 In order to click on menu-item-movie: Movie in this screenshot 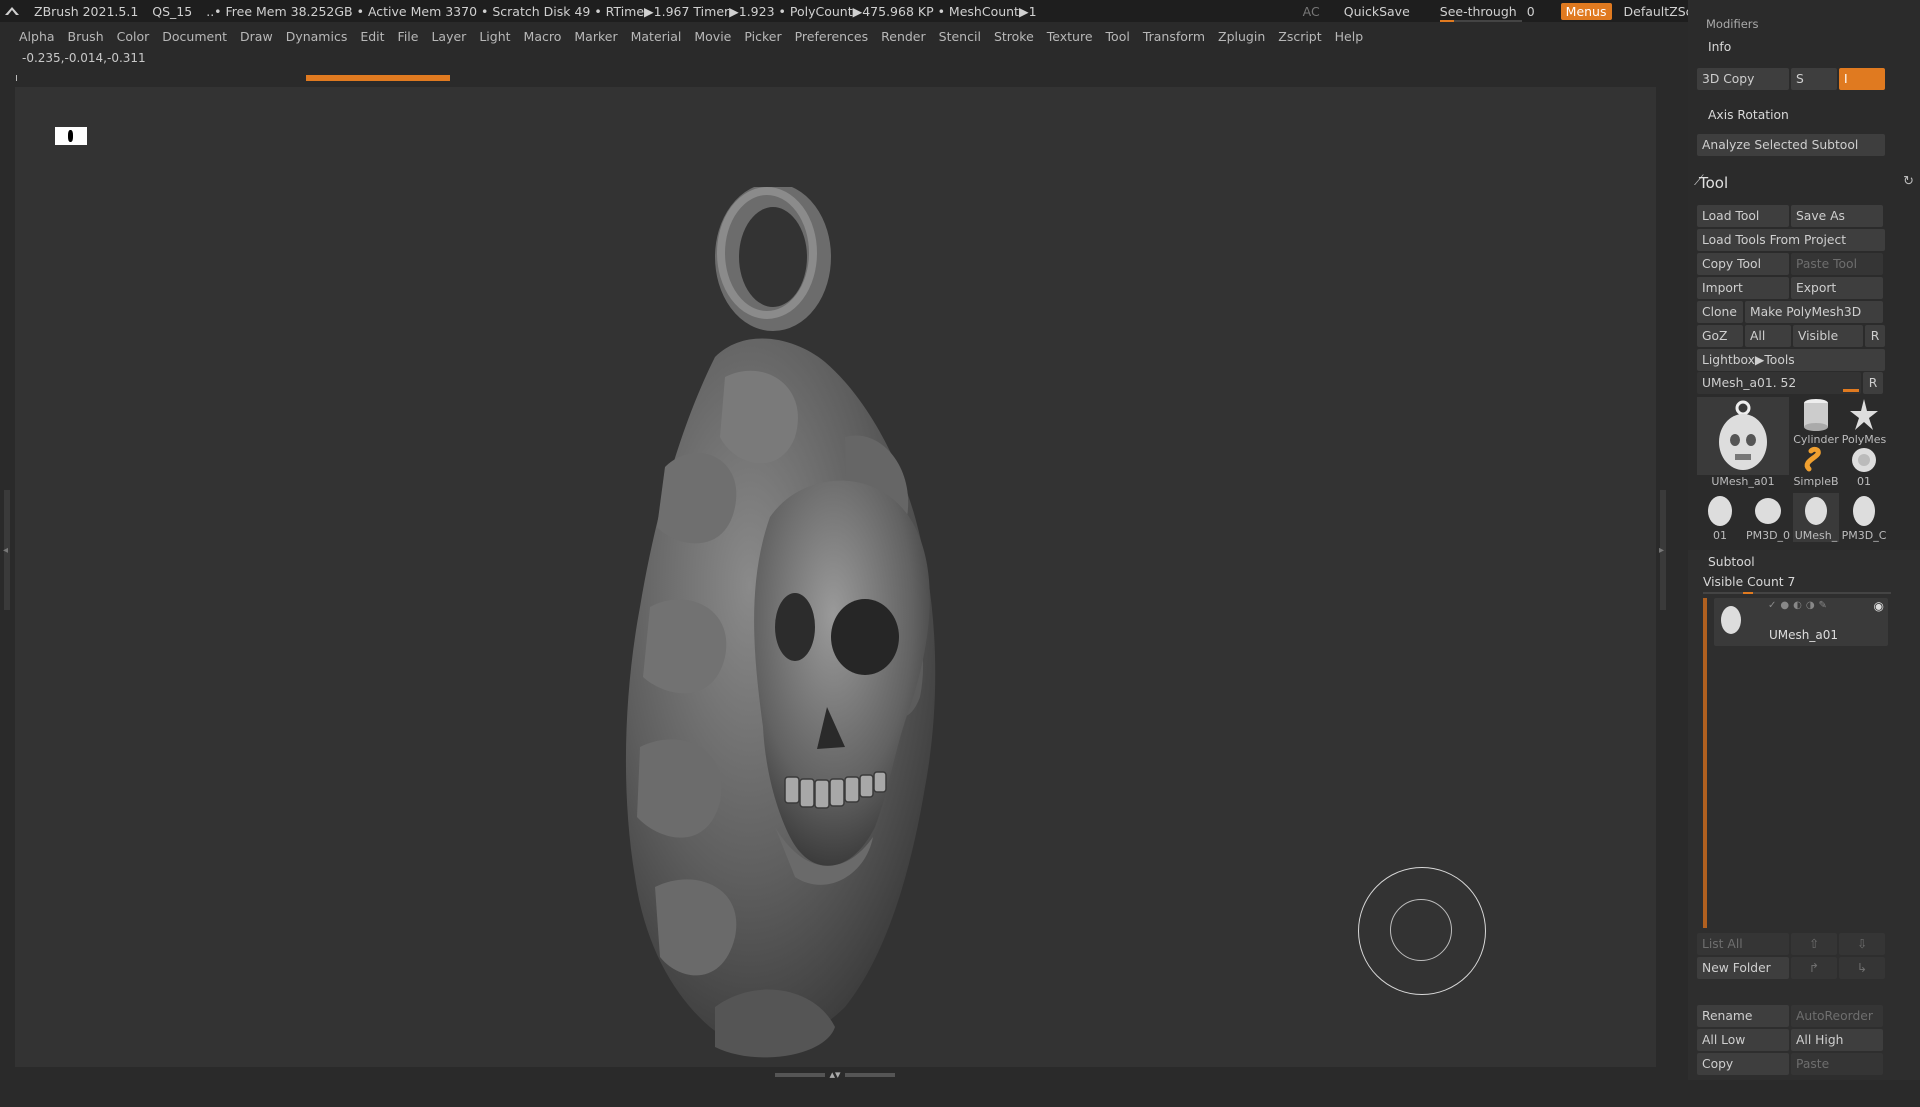, I will do `click(714, 36)`.